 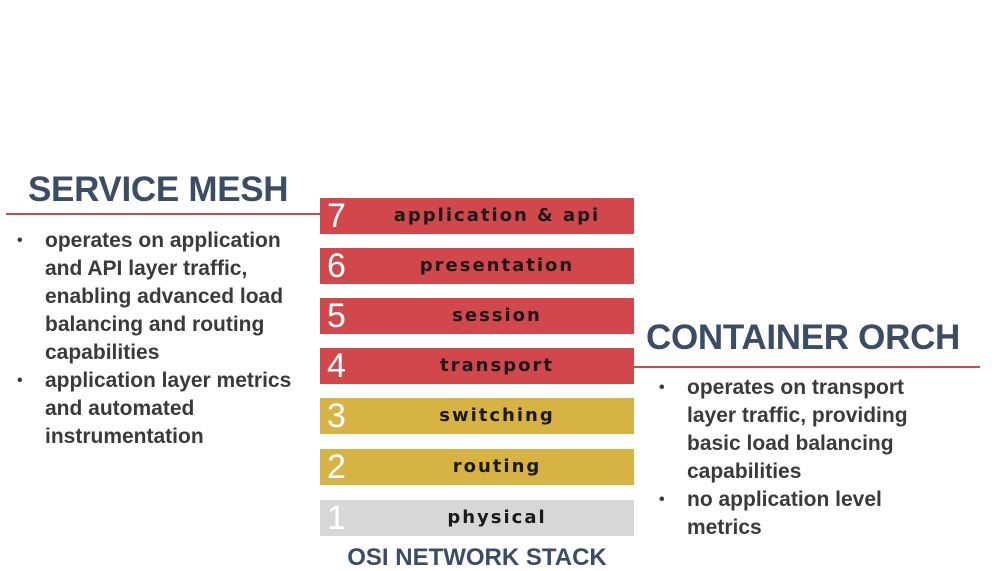 I want to click on osi-stack-caption: OSI NETWORK STACK, so click(x=477, y=557).